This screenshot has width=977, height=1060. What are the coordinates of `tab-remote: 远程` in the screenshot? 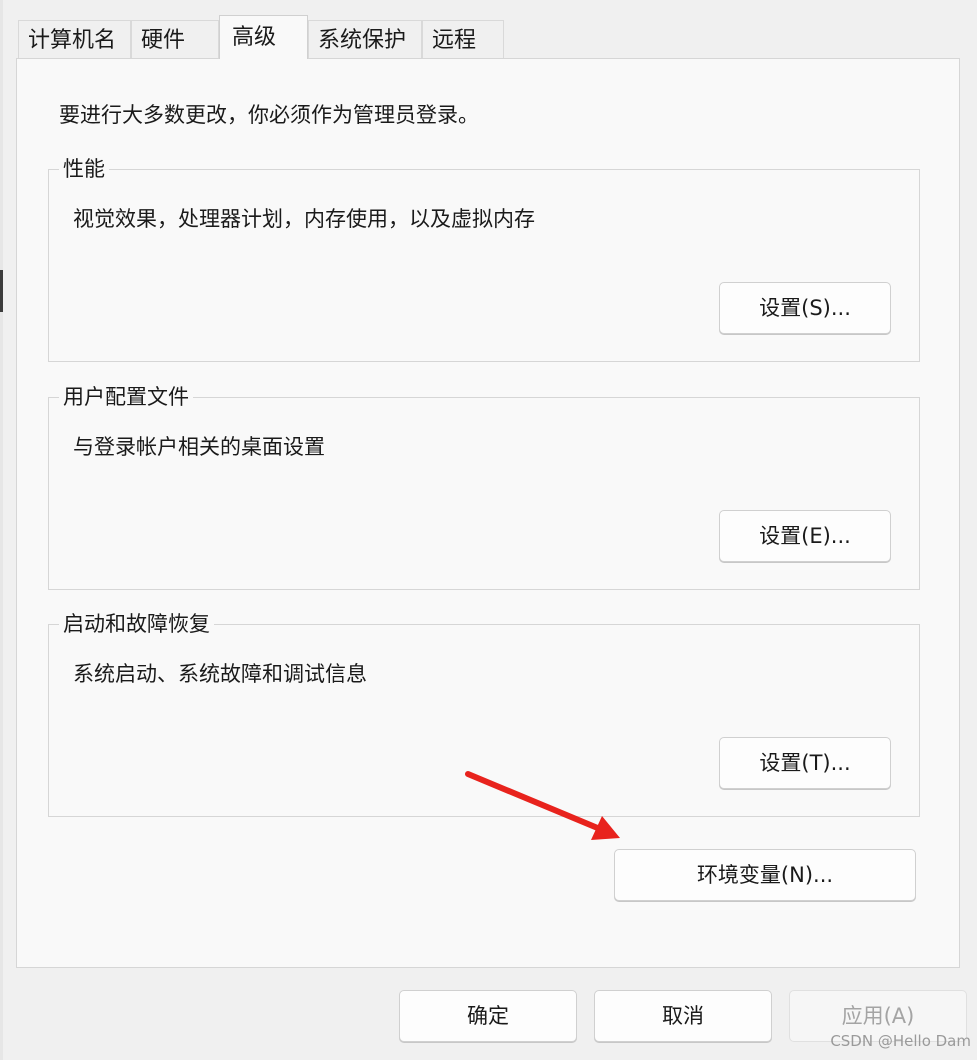 It's located at (463, 39).